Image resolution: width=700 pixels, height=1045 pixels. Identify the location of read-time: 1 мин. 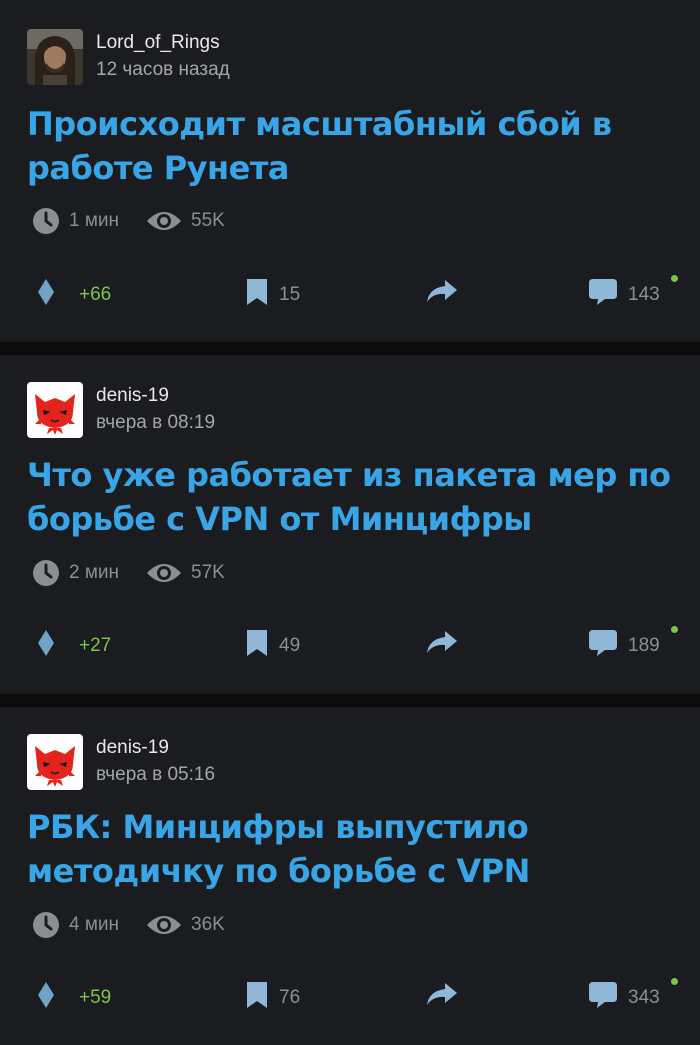
(75, 221).